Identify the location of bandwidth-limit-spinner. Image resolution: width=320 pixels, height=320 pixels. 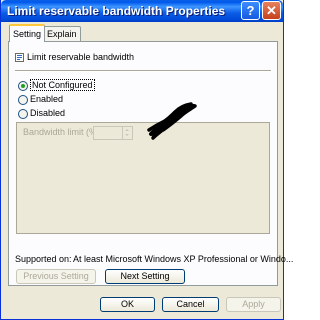
(113, 133).